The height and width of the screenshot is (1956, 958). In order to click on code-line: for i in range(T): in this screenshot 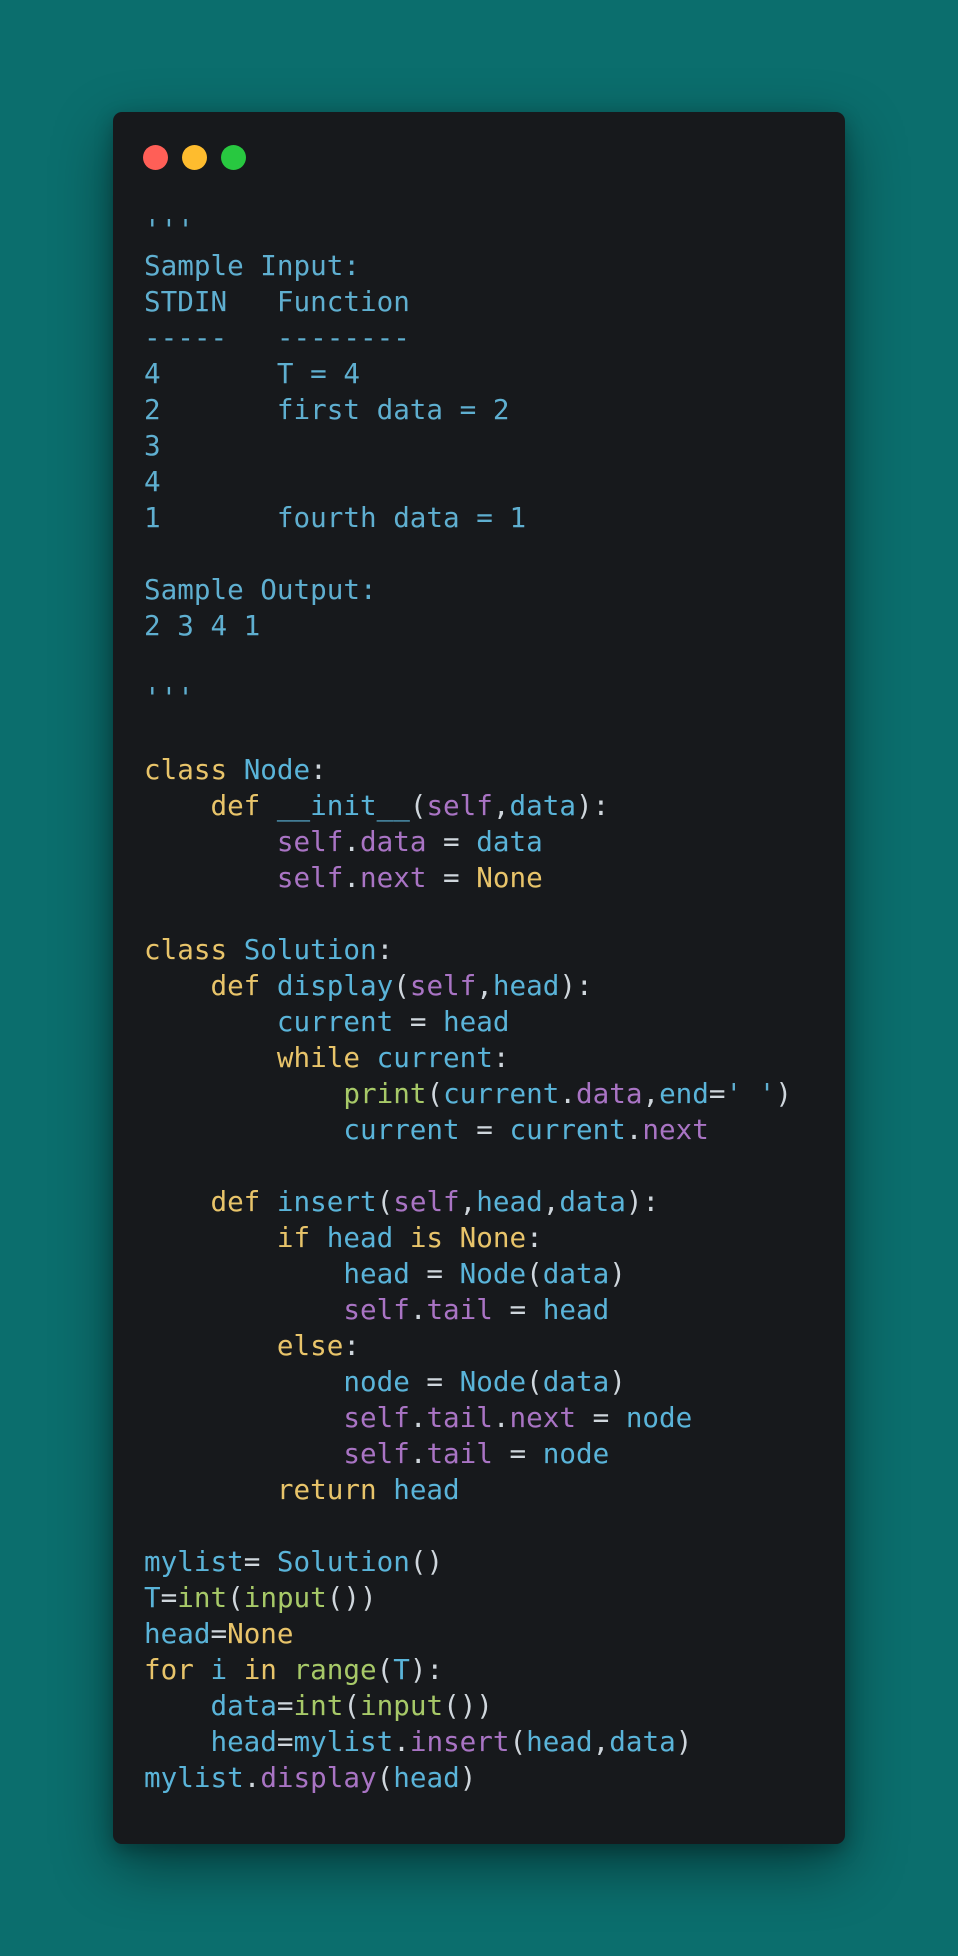, I will do `click(468, 1670)`.